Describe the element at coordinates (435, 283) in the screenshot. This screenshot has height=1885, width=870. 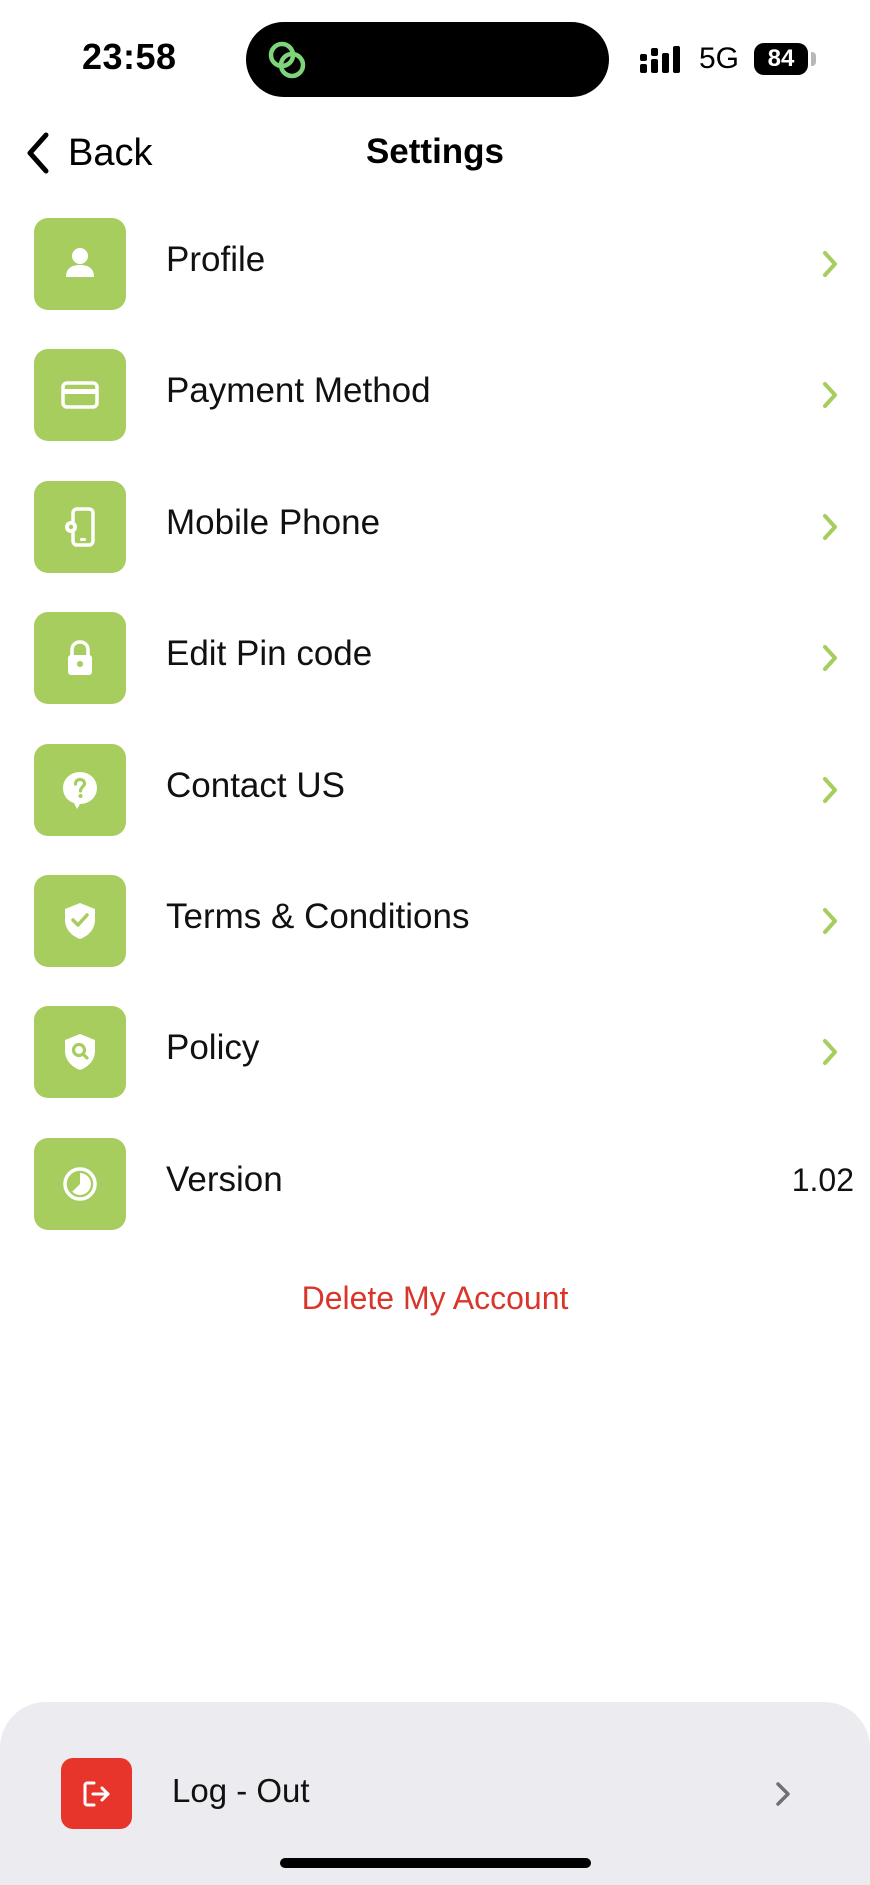
I see `settings-item-profile: Profile` at that location.